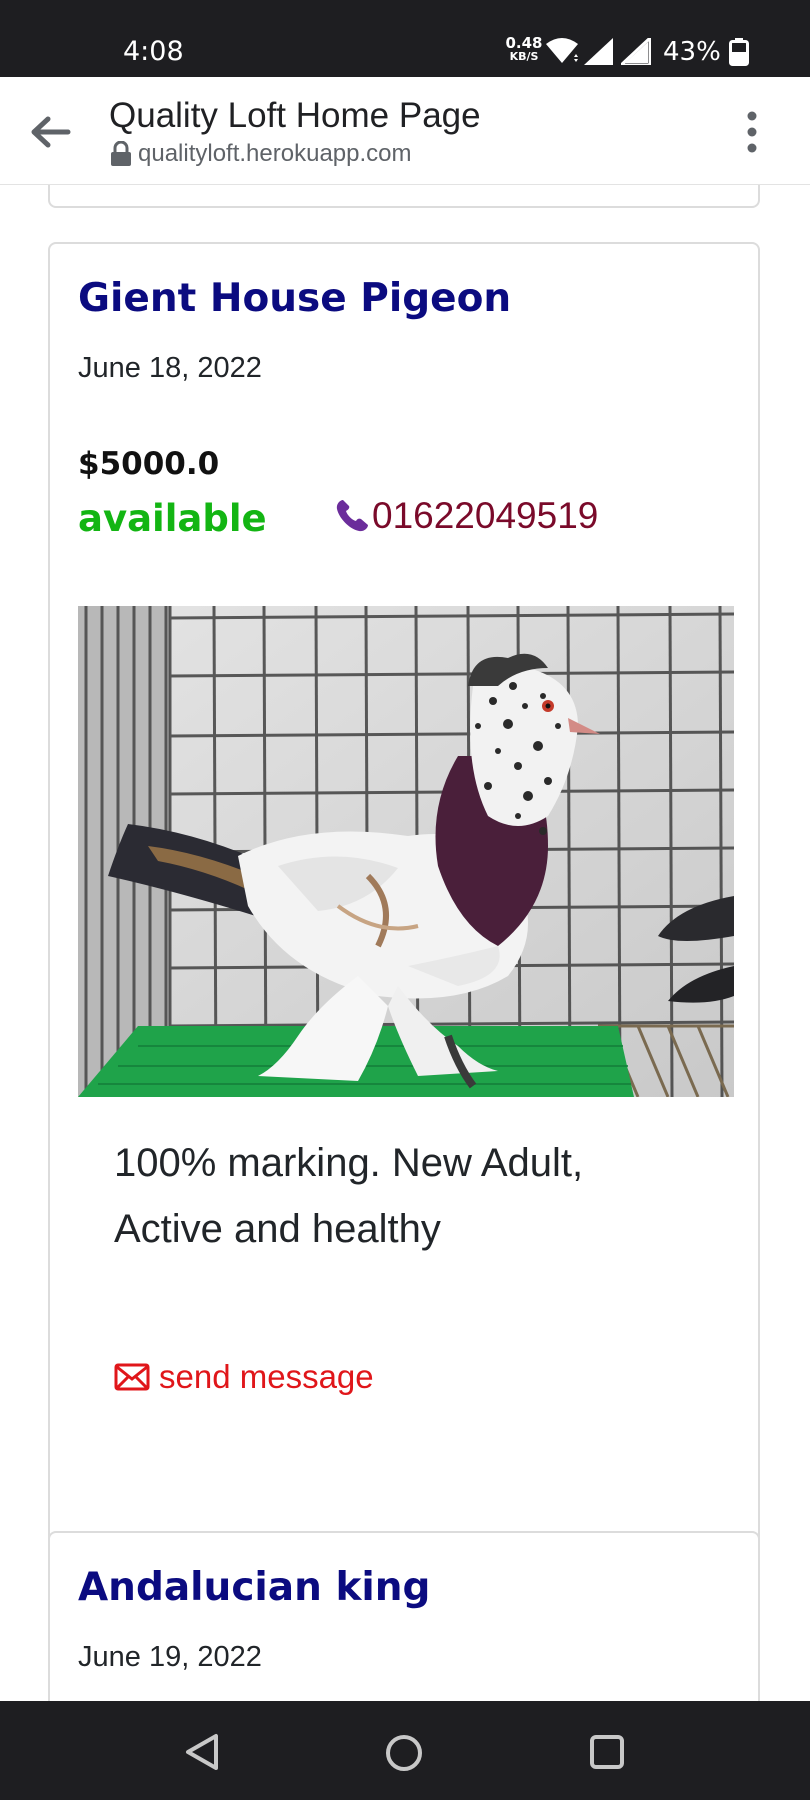  I want to click on availability-status: available, so click(172, 518).